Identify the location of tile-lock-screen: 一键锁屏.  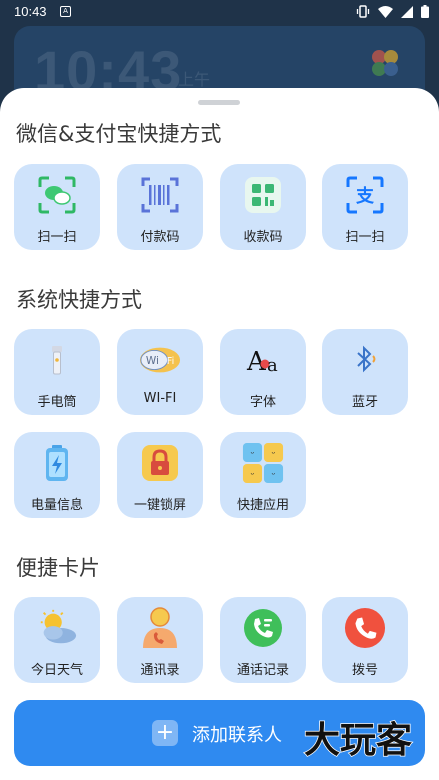
(160, 475).